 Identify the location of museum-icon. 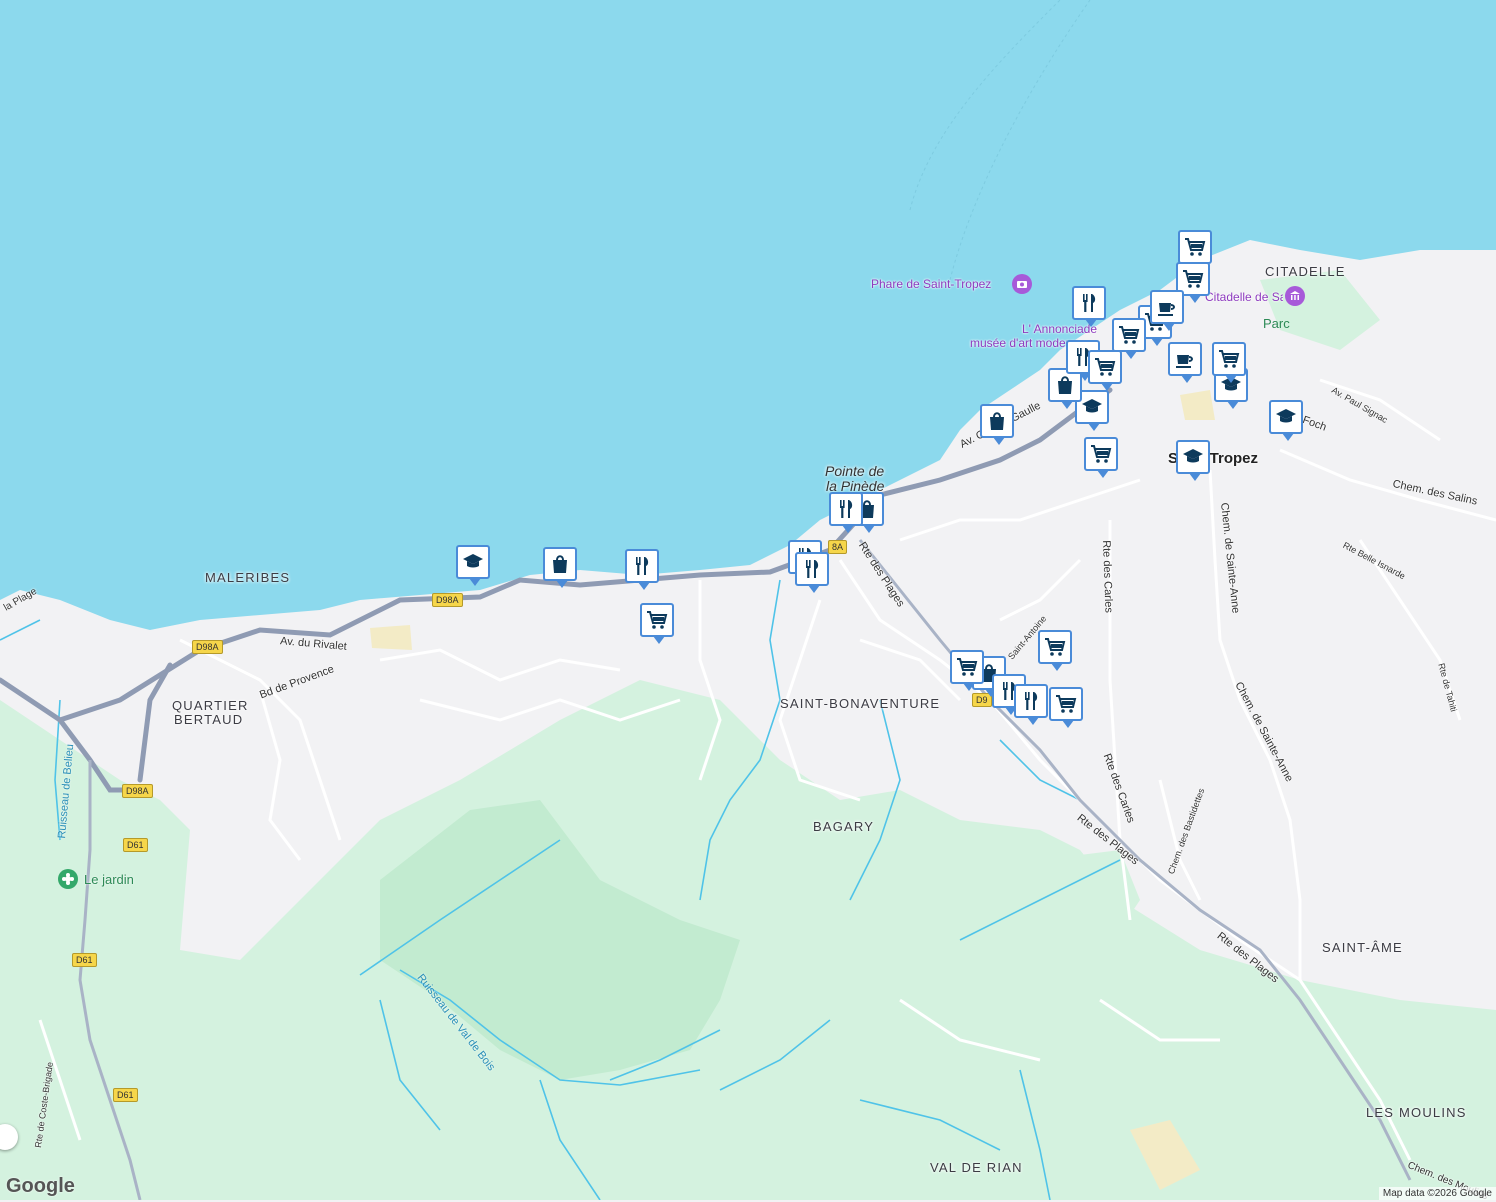
(1295, 296).